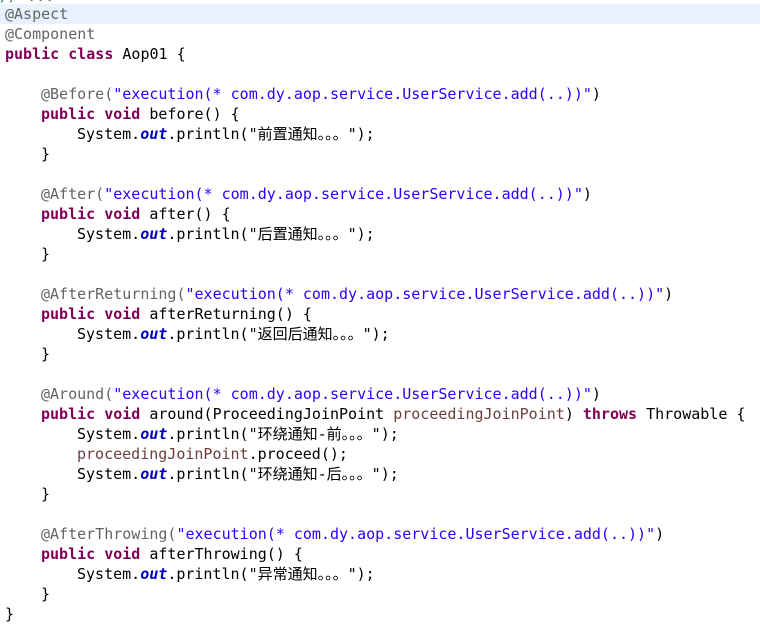 The height and width of the screenshot is (629, 760). Describe the element at coordinates (185, 214) in the screenshot. I see `method-signature: after() {` at that location.